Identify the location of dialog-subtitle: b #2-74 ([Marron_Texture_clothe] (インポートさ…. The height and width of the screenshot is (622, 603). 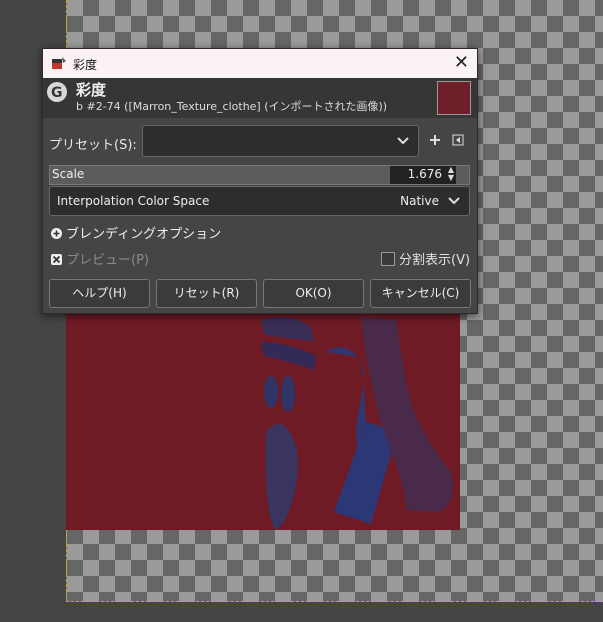
(232, 106).